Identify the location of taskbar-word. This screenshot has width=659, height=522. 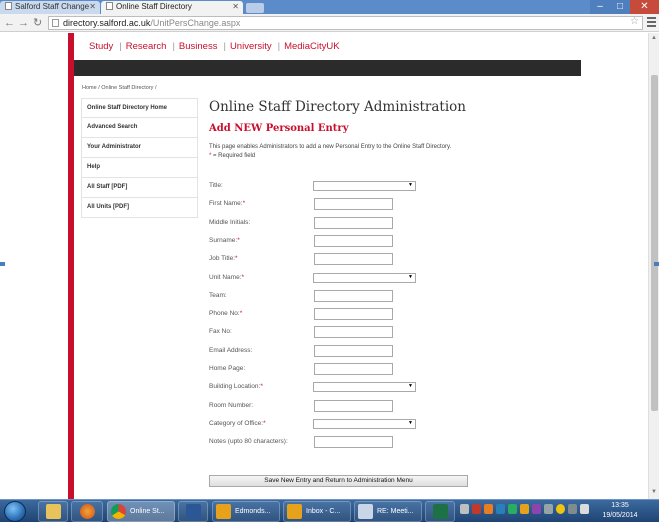
(193, 511).